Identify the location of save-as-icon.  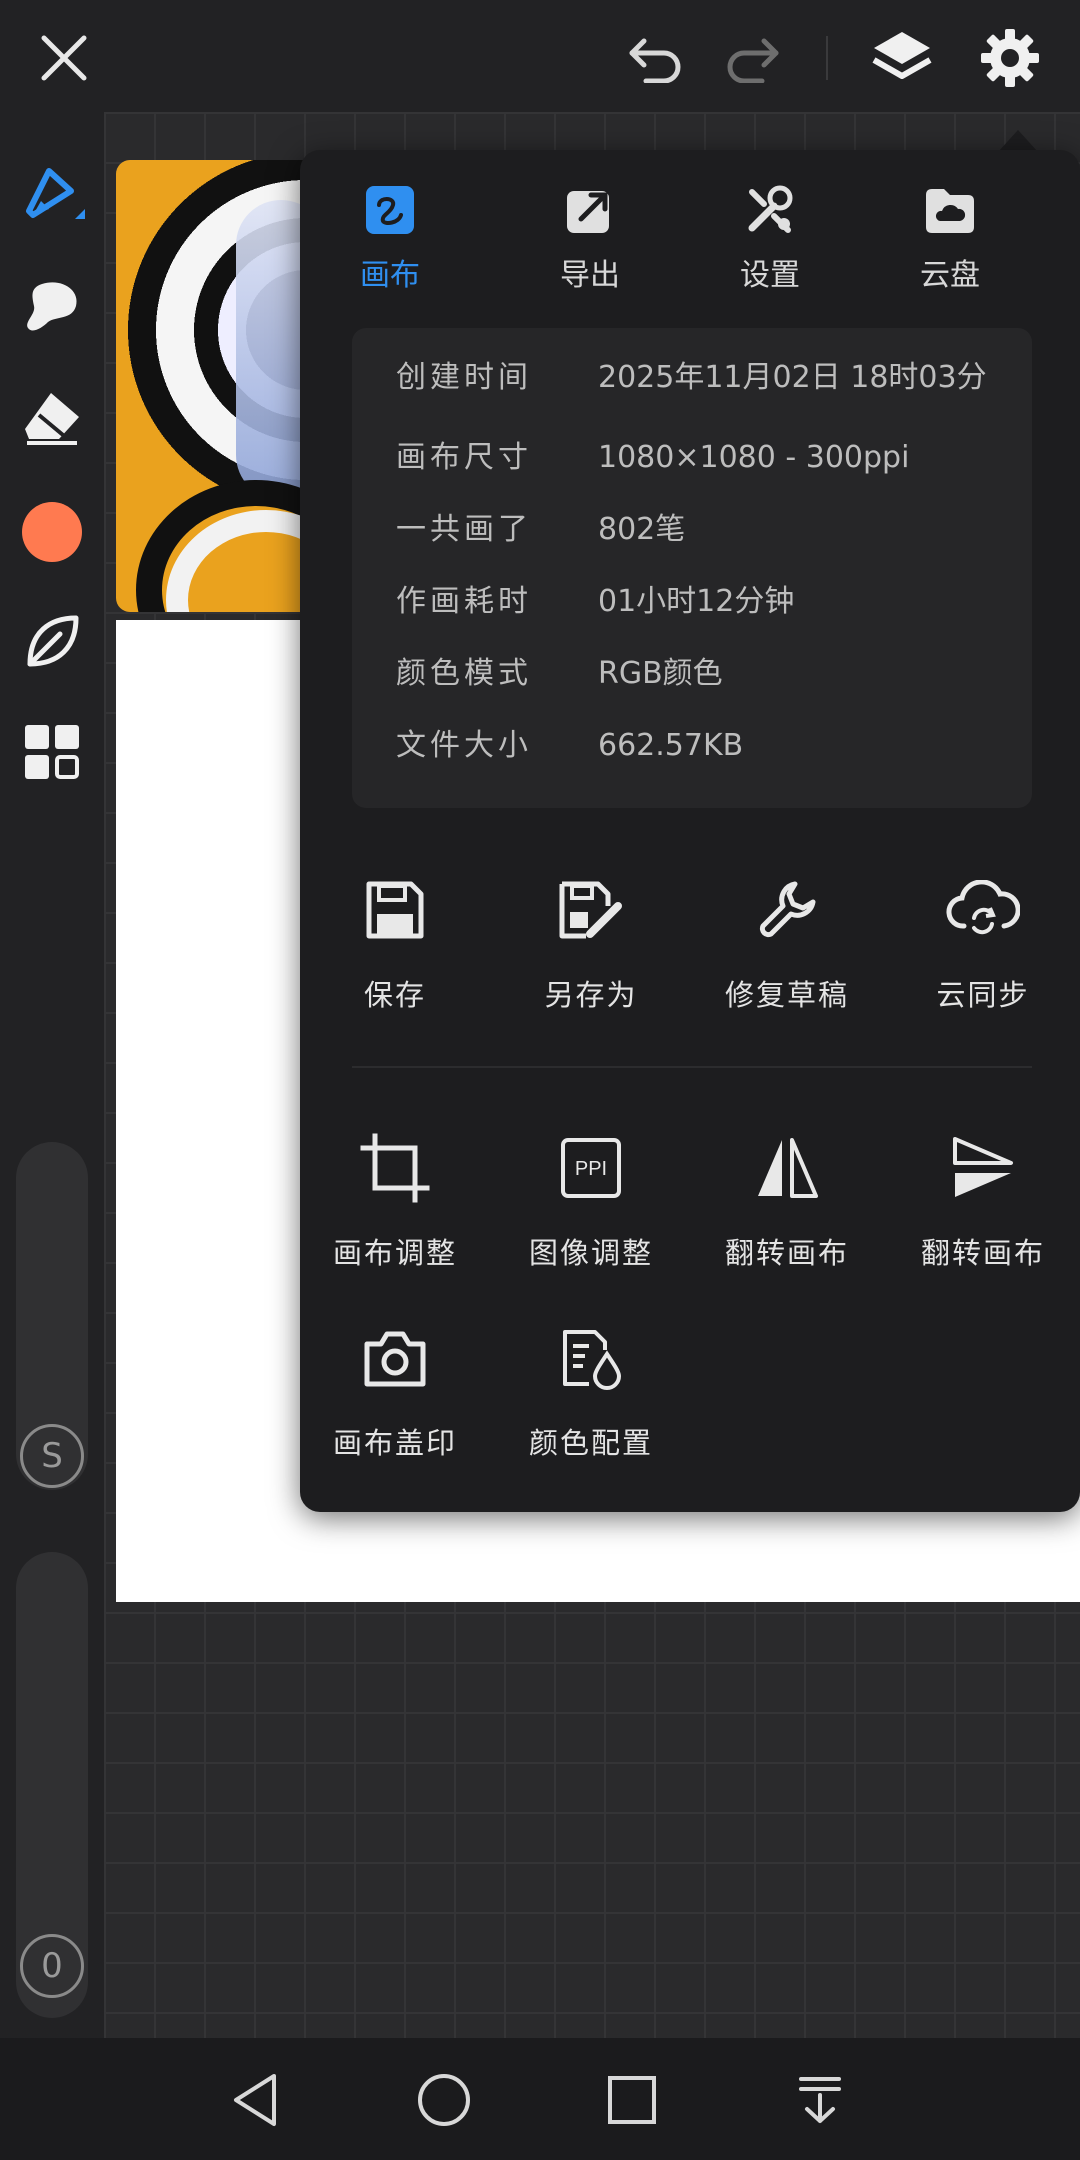
(591, 910).